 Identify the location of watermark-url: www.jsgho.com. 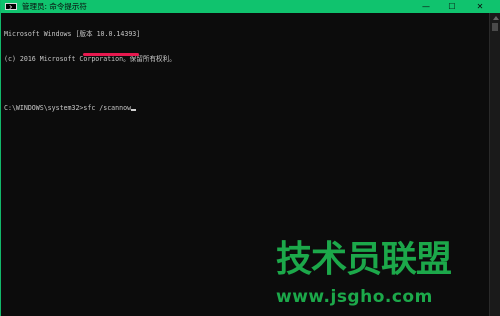
(354, 297).